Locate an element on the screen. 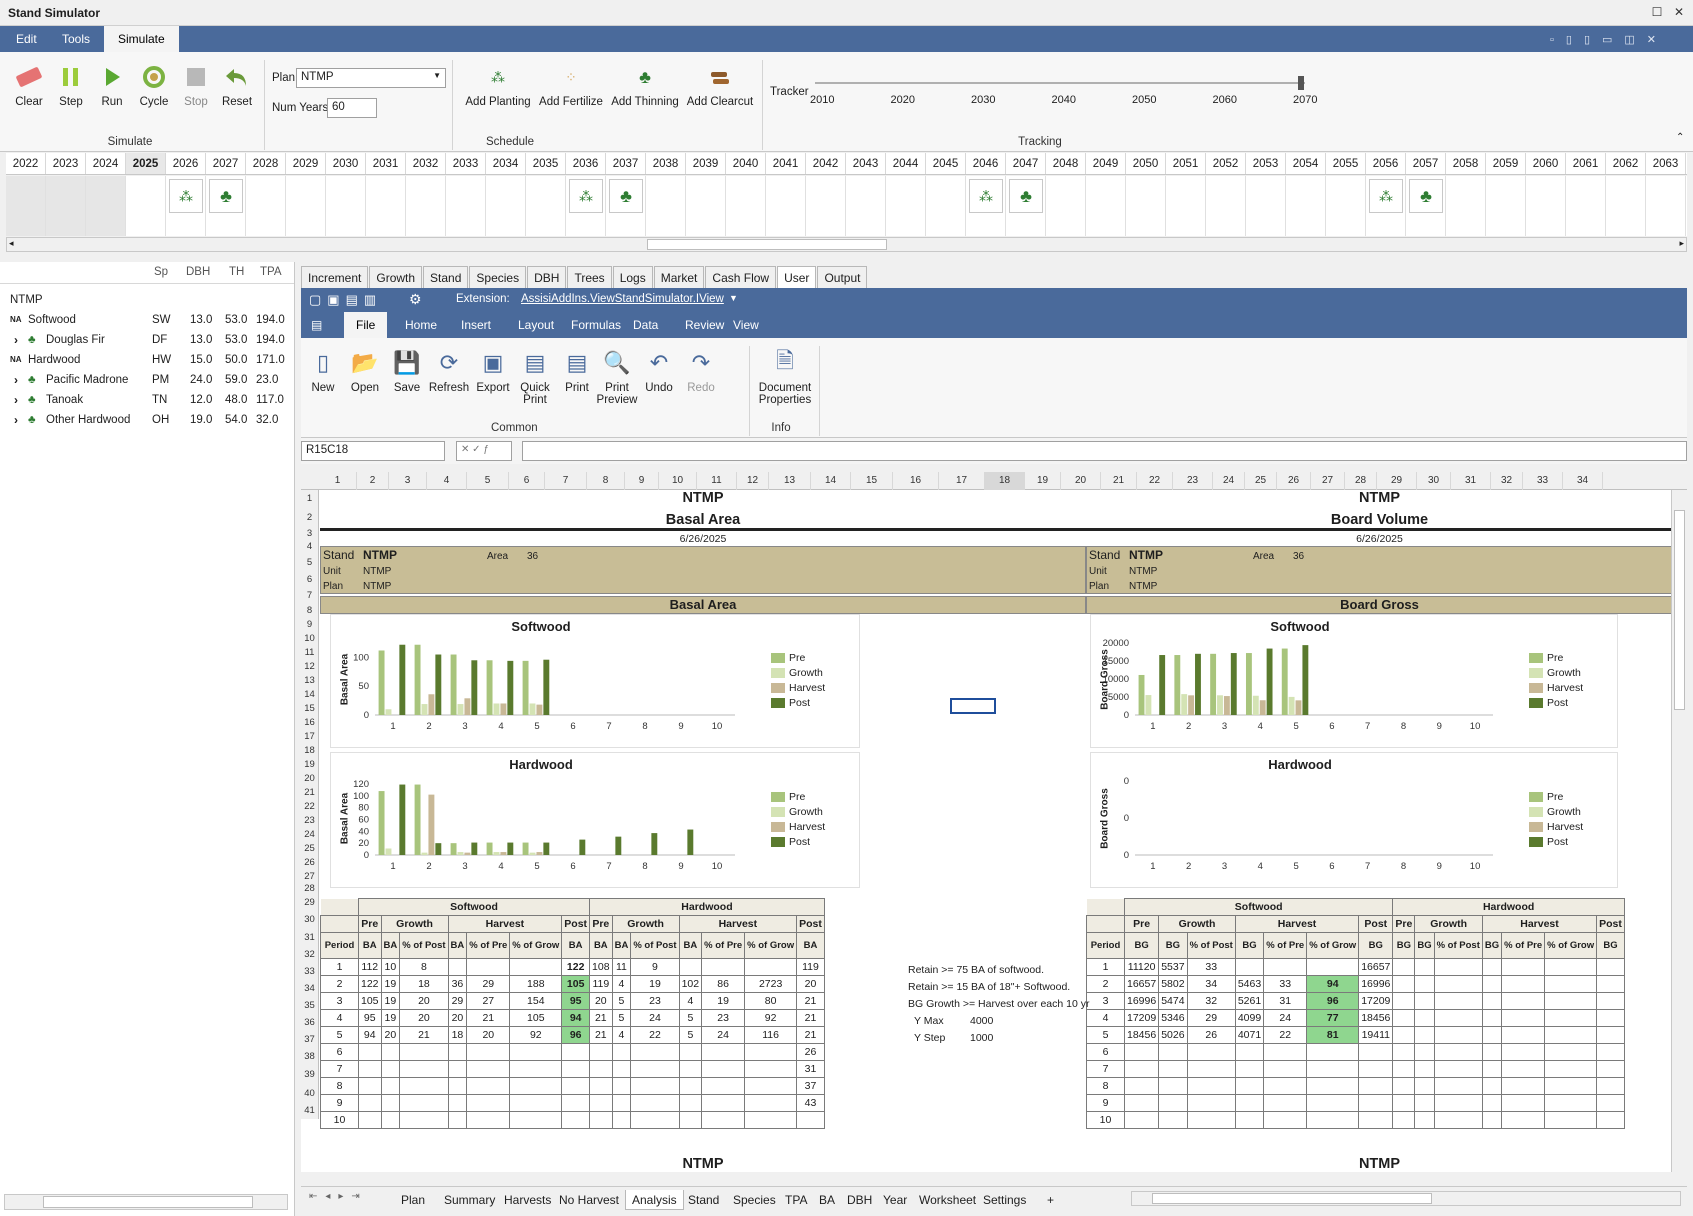  column-header: 14 is located at coordinates (831, 481).